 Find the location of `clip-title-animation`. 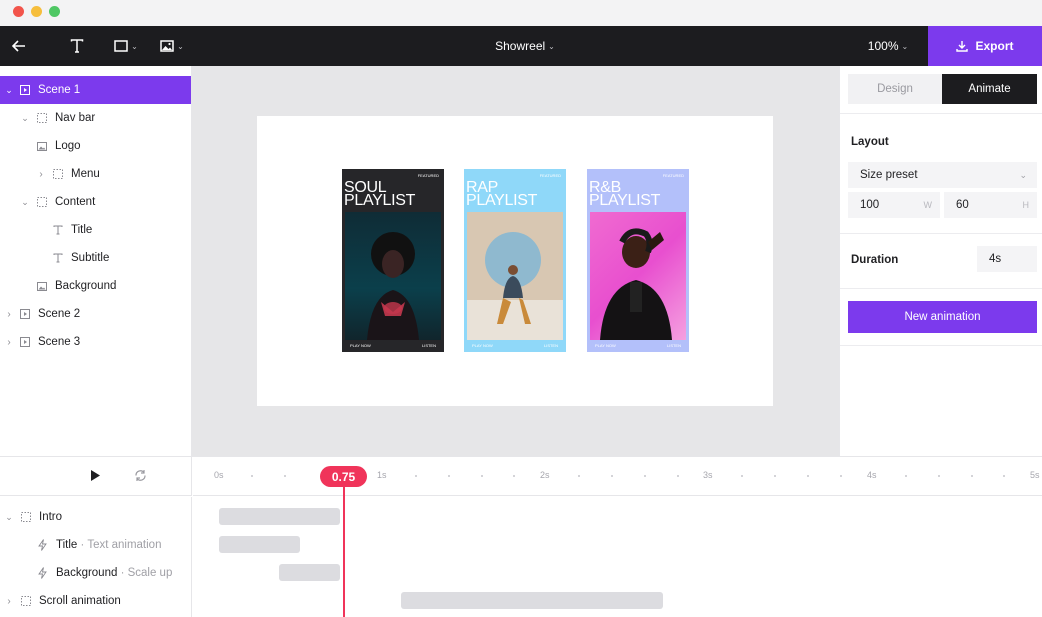

clip-title-animation is located at coordinates (259, 544).